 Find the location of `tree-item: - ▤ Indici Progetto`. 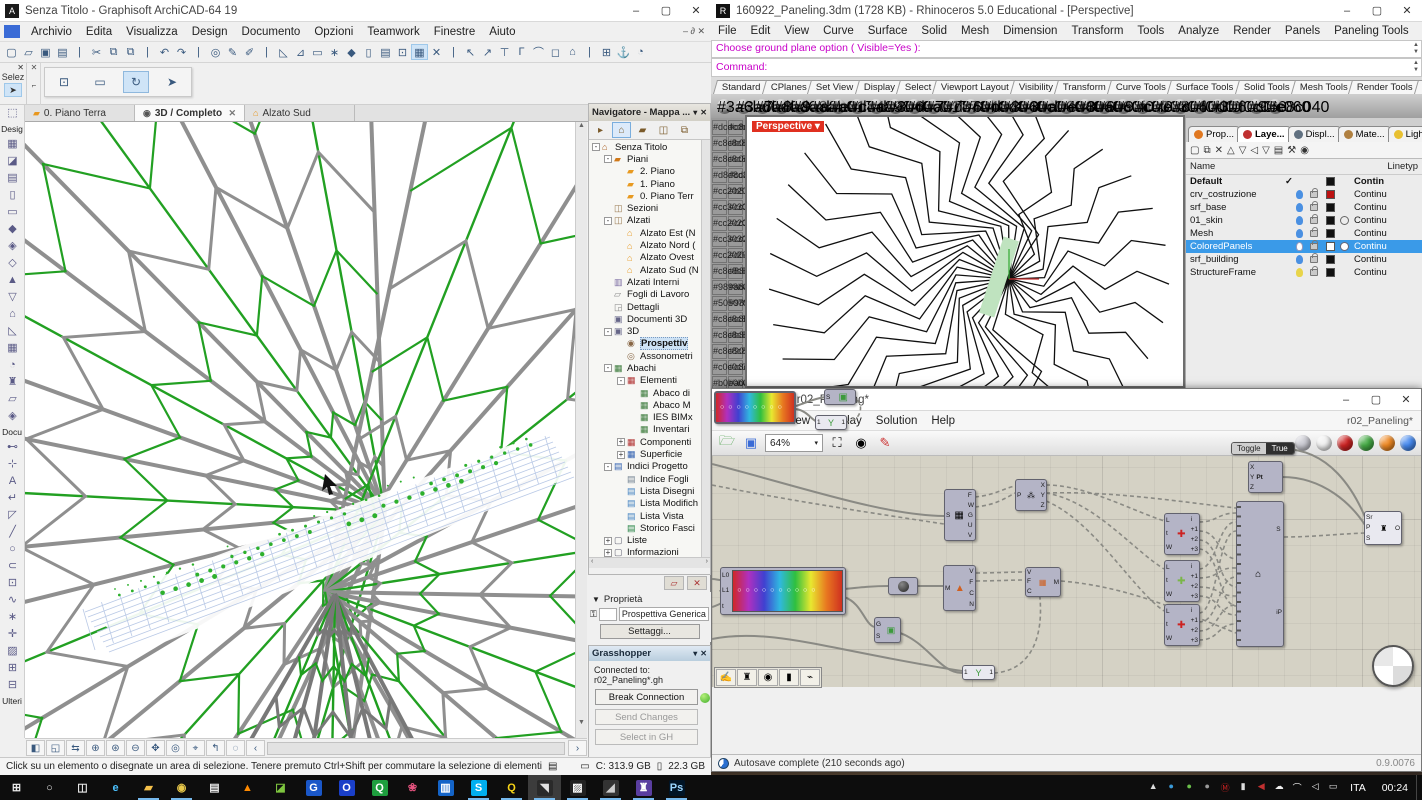

tree-item: - ▤ Indici Progetto is located at coordinates (649, 467).